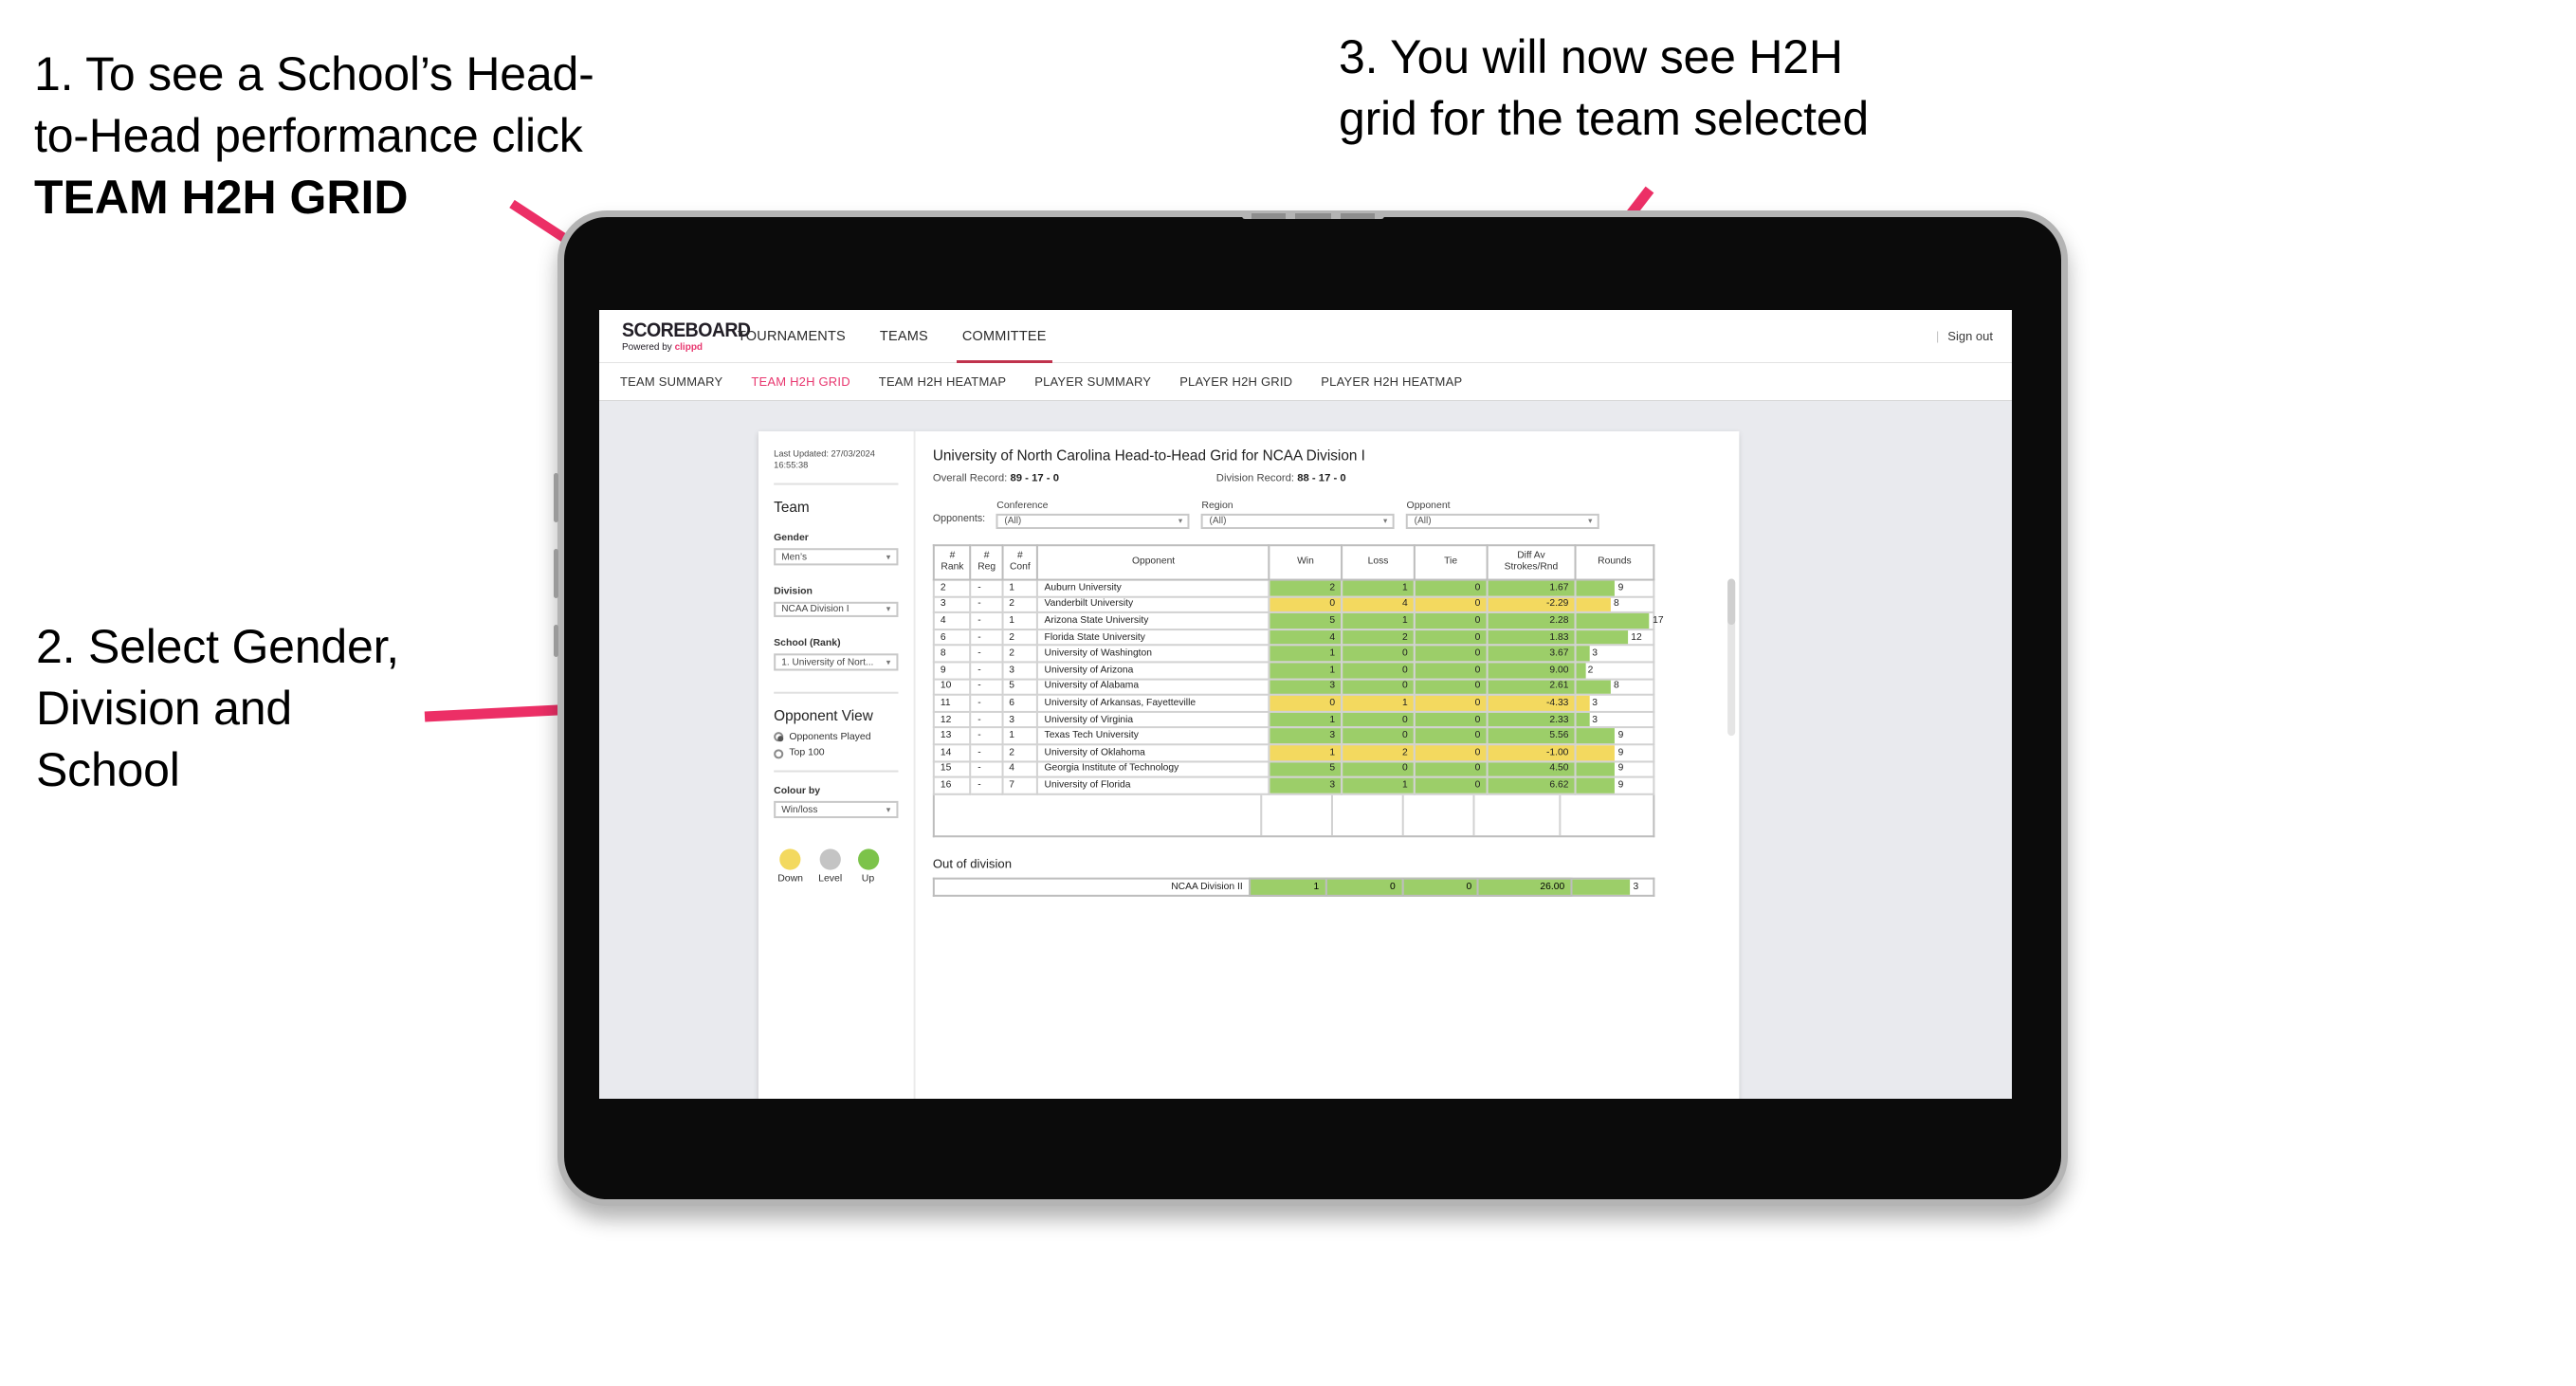  Describe the element at coordinates (830, 866) in the screenshot. I see `legend-item-level: Level` at that location.